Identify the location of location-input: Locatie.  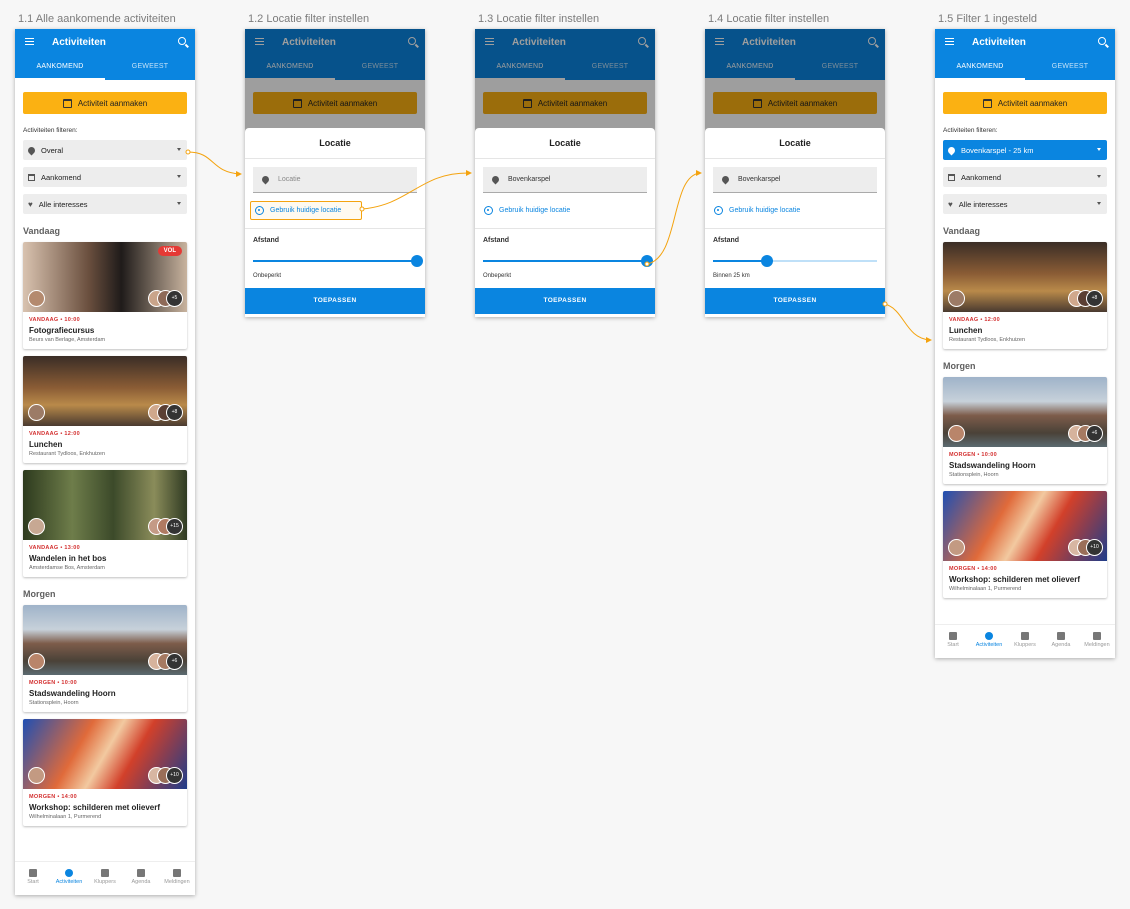
(335, 180).